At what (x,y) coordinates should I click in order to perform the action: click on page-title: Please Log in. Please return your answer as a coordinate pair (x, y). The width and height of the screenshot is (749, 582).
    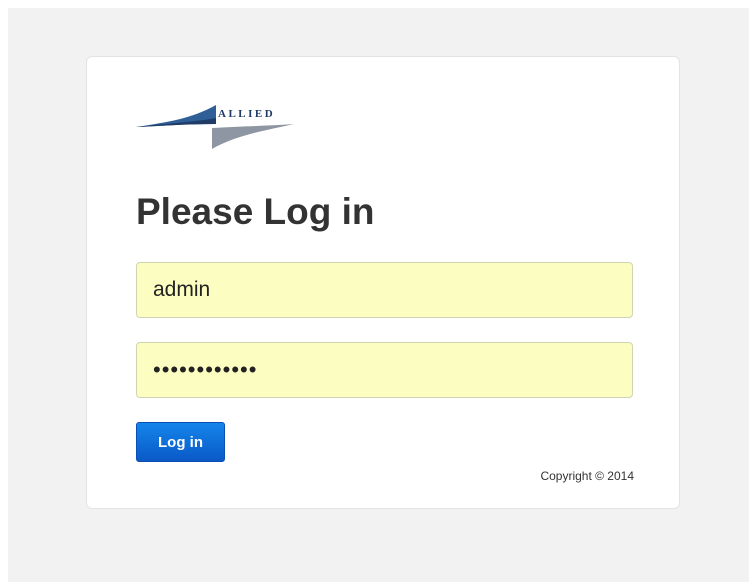
    Looking at the image, I should click on (255, 211).